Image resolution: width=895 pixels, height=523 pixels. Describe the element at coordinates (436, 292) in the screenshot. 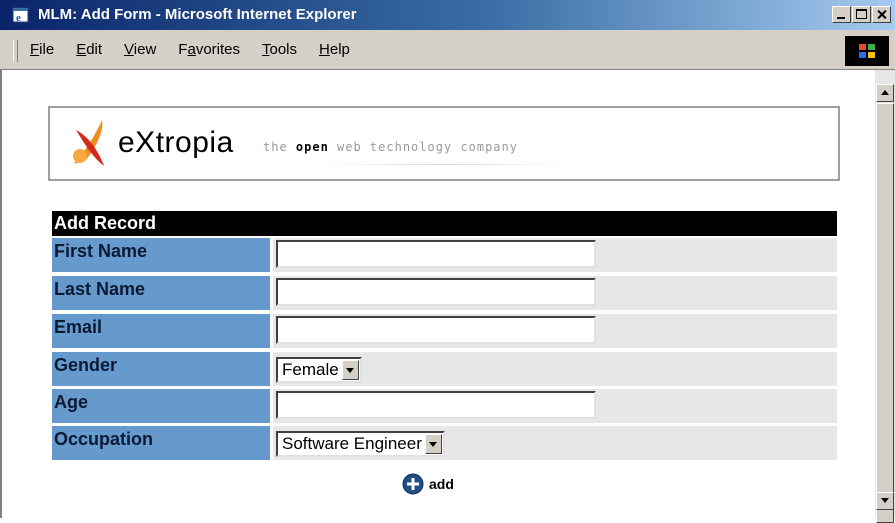

I see `last-name-input` at that location.